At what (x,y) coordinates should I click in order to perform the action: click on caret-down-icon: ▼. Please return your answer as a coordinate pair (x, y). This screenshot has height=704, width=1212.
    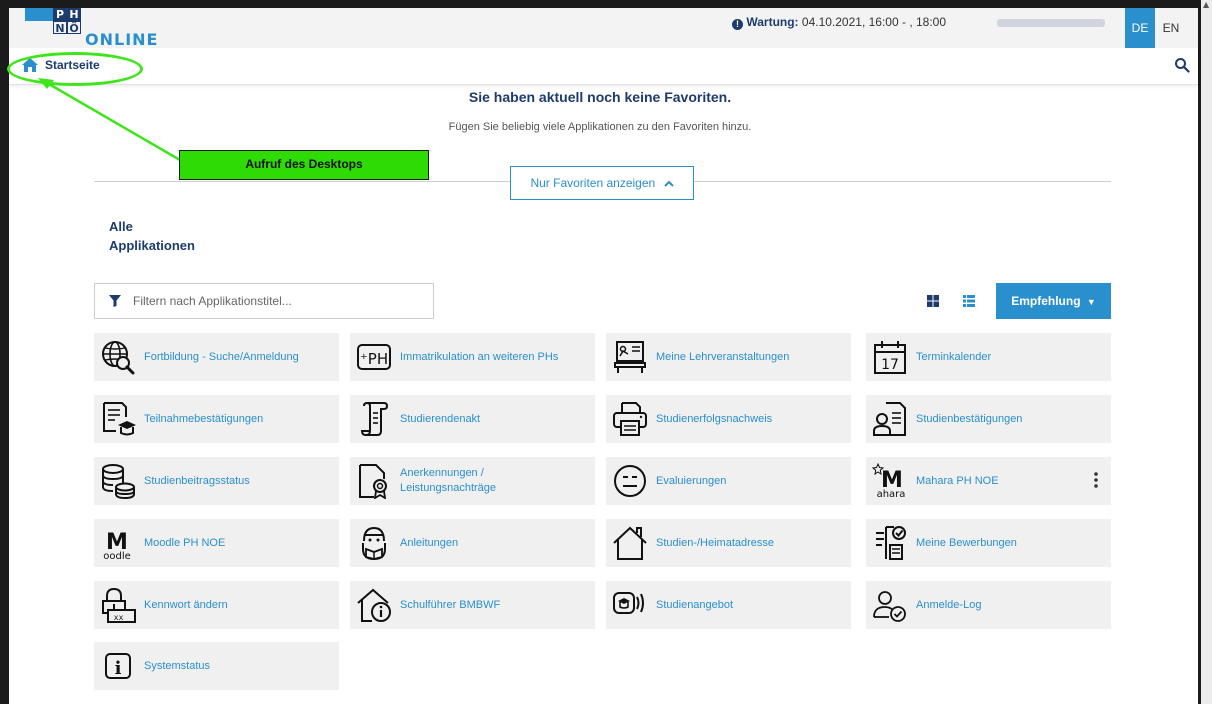
    Looking at the image, I should click on (1091, 302).